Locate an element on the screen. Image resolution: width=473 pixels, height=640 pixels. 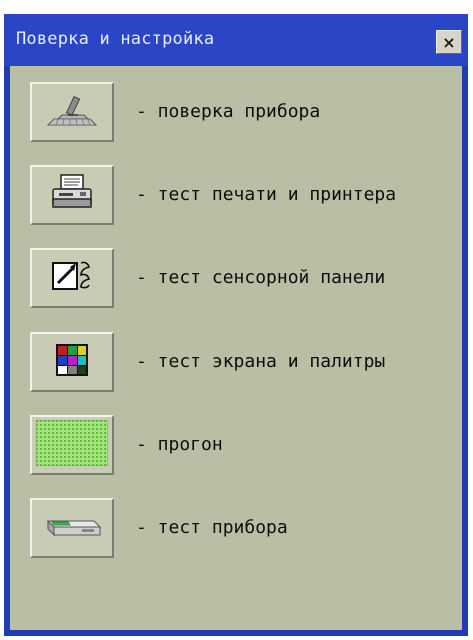
device-test-button is located at coordinates (72, 528).